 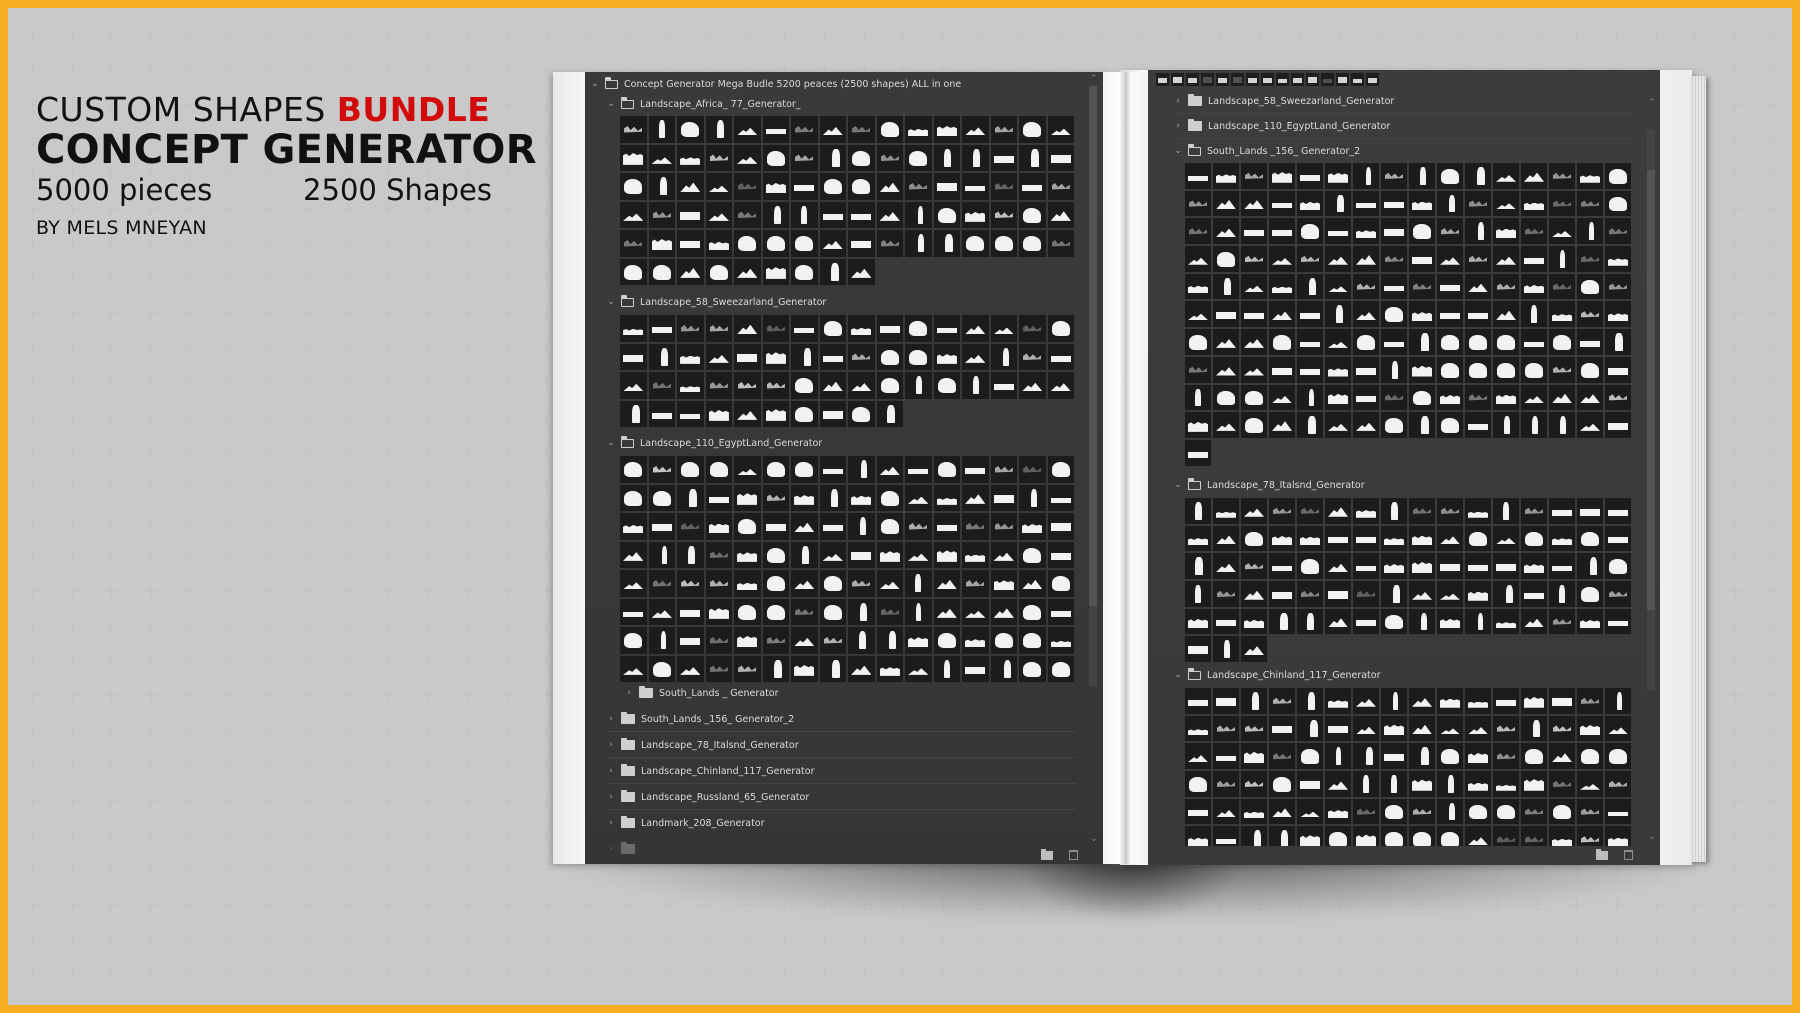 I want to click on shape-tile-preview, so click(x=1162, y=79).